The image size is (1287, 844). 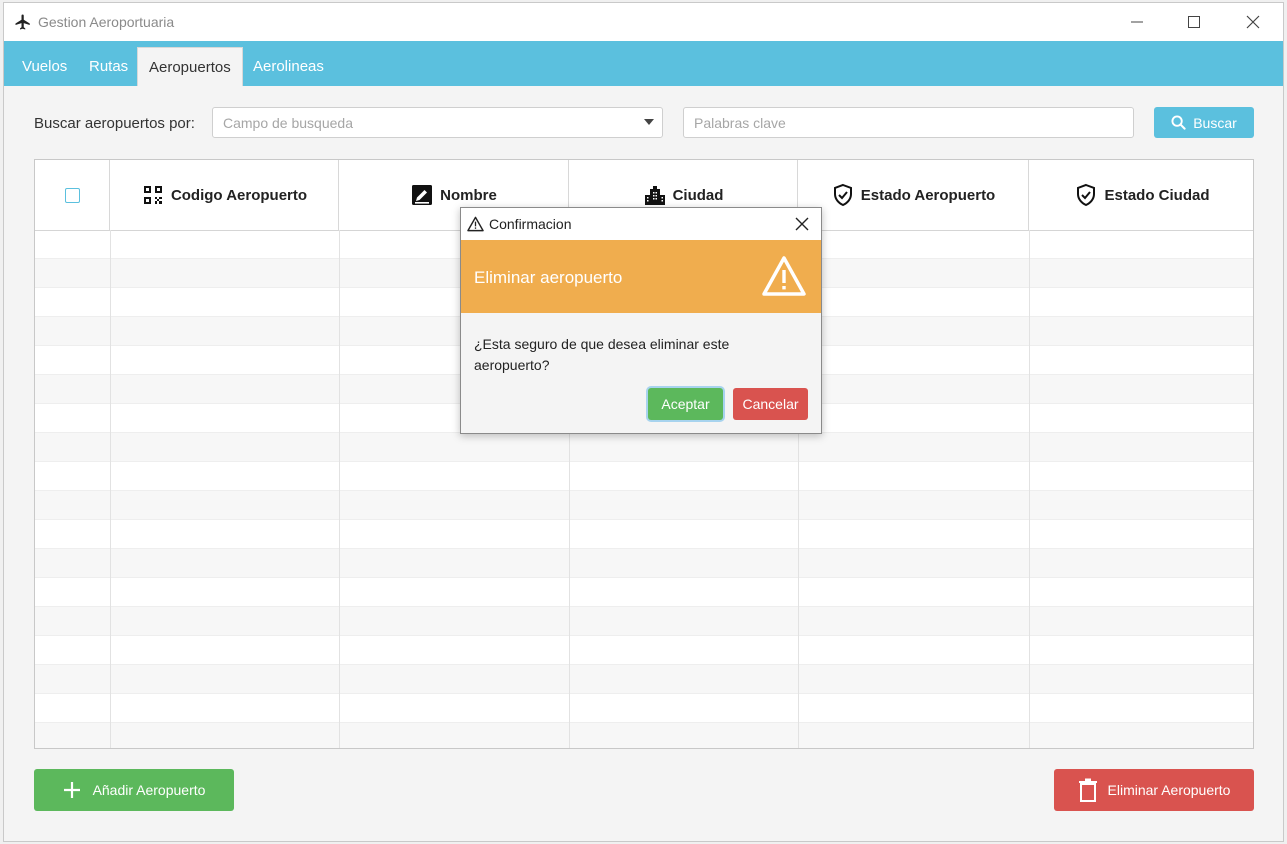 What do you see at coordinates (649, 122) in the screenshot?
I see `chevron-down-icon` at bounding box center [649, 122].